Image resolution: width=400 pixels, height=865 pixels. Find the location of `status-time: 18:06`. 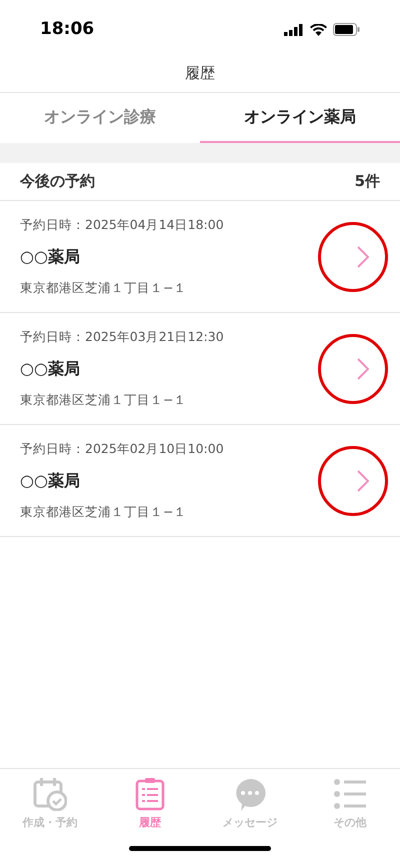

status-time: 18:06 is located at coordinates (67, 29).